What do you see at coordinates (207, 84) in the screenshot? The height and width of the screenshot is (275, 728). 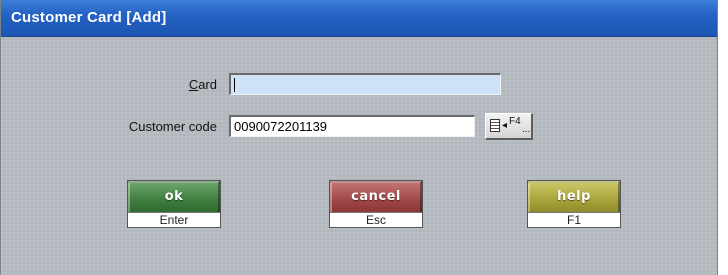 I see `card-label-rest: ard` at bounding box center [207, 84].